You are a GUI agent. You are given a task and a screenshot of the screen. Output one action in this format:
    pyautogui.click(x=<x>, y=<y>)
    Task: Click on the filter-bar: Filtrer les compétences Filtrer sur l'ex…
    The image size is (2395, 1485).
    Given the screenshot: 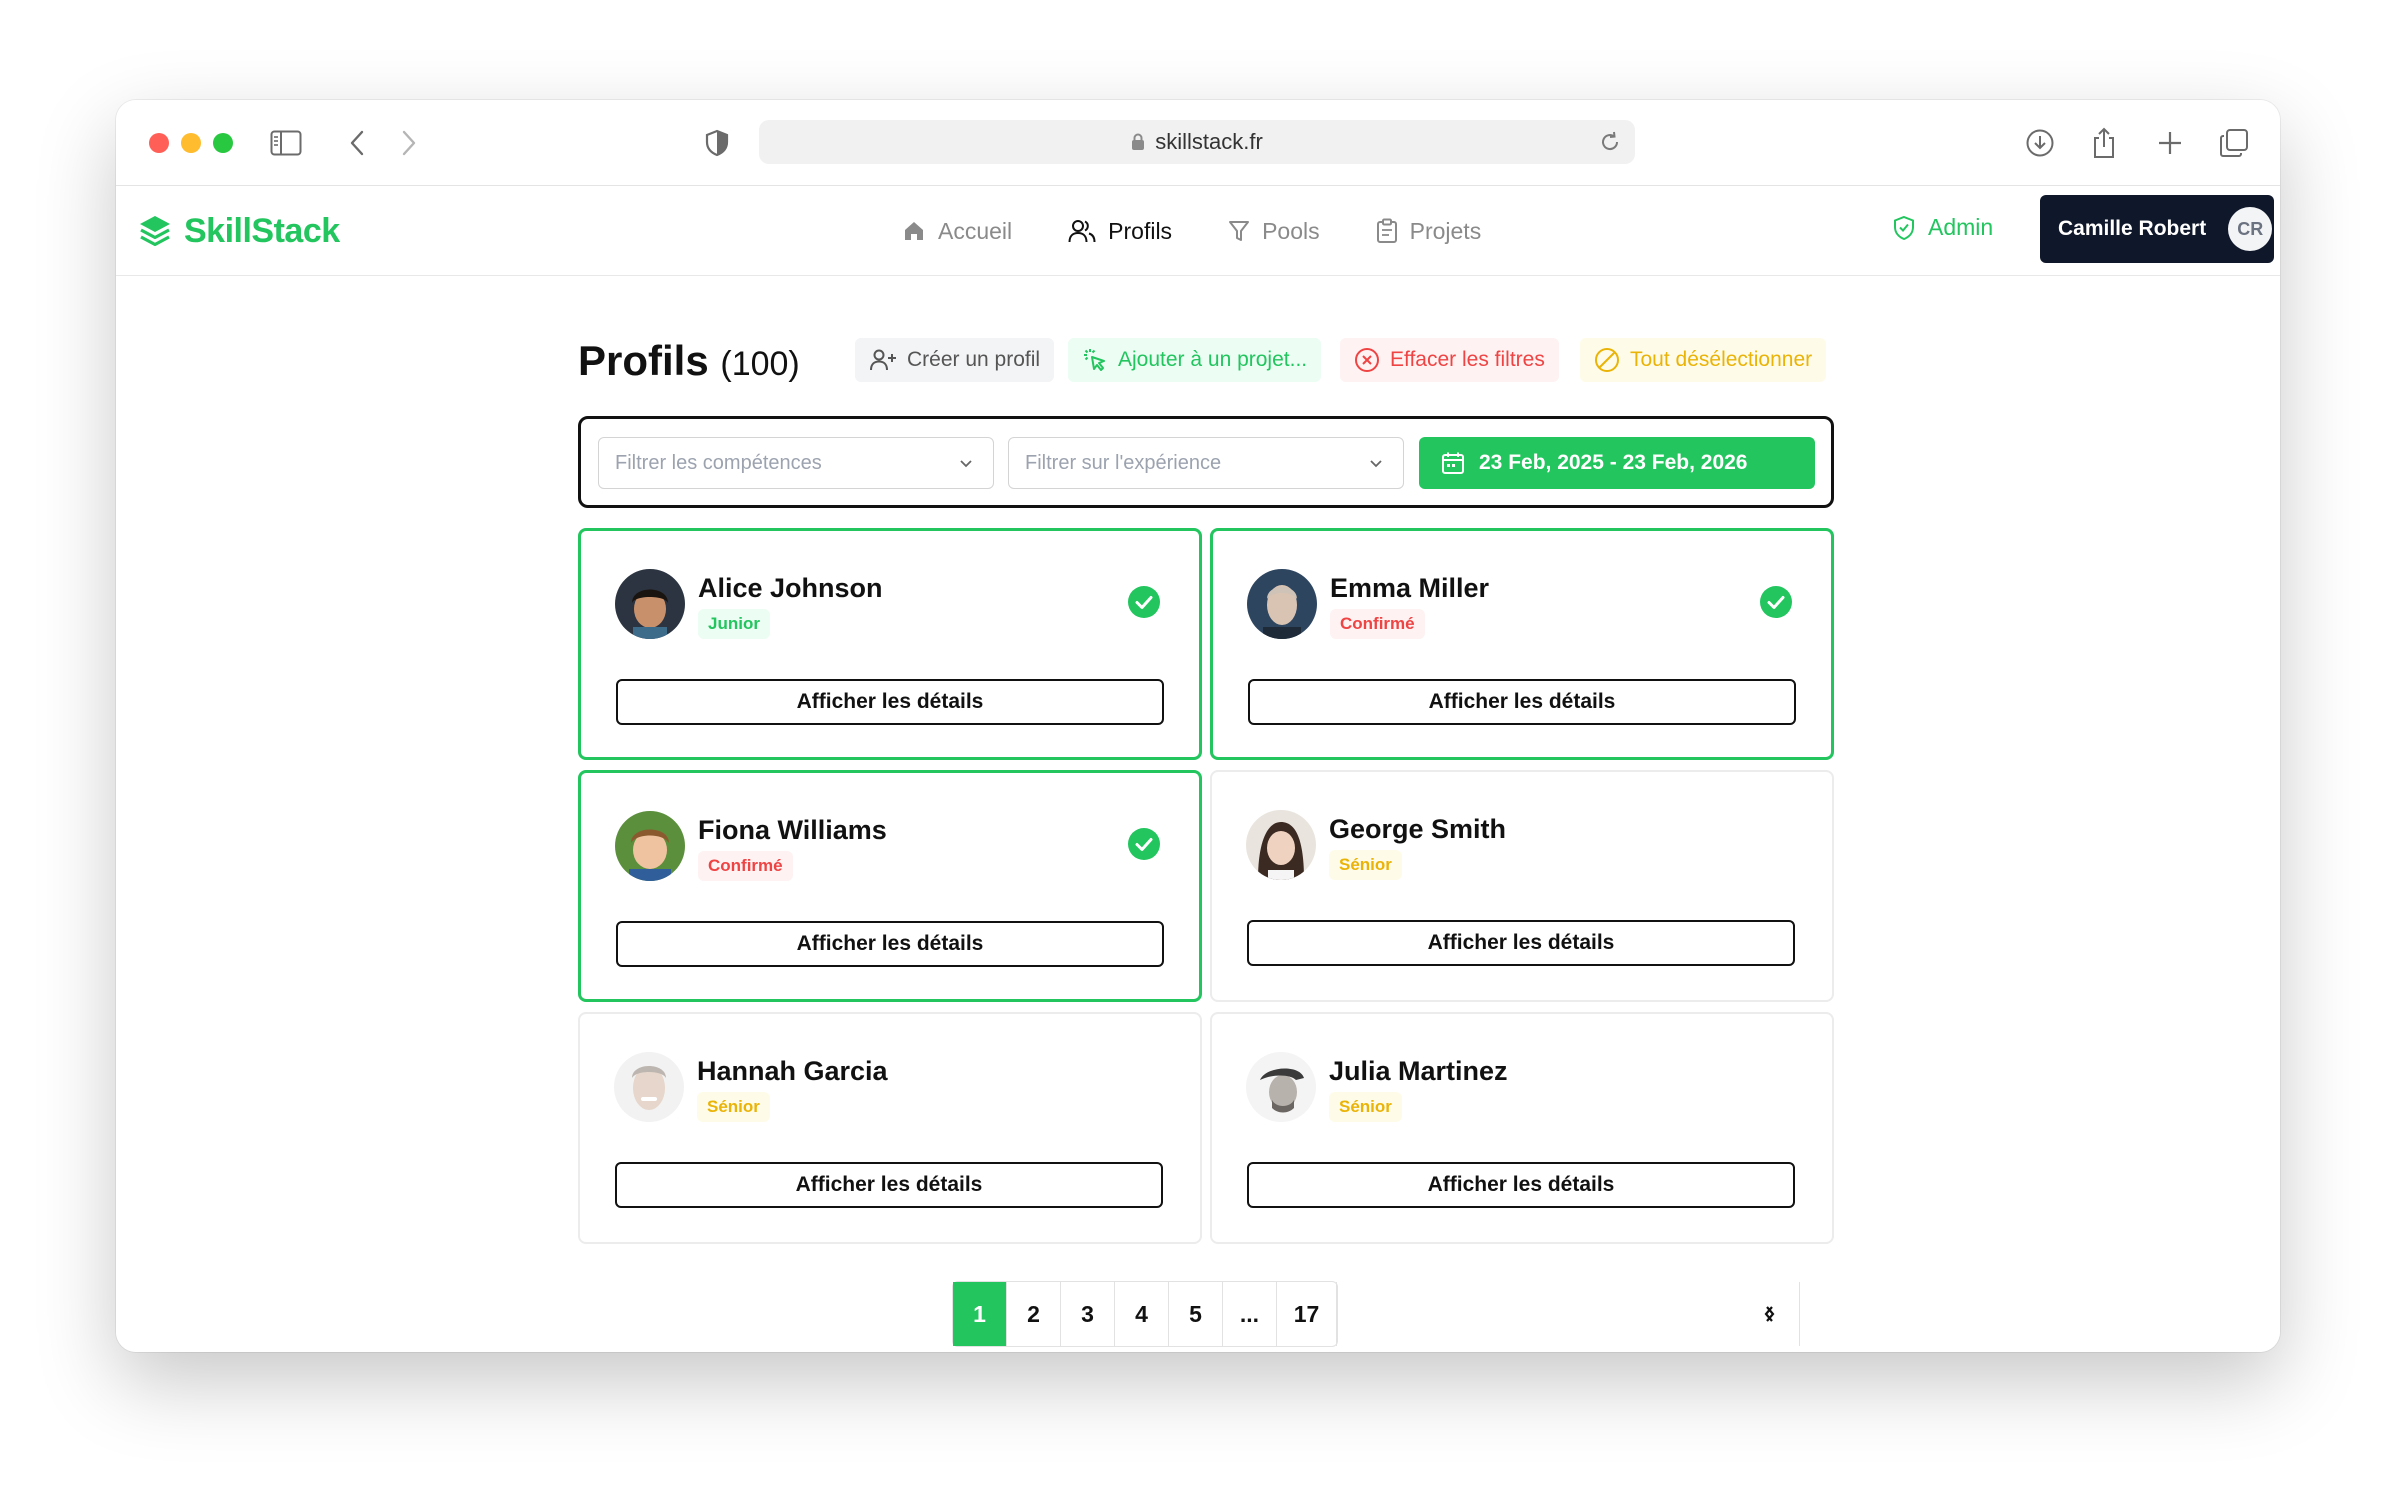 What is the action you would take?
    pyautogui.click(x=1206, y=462)
    